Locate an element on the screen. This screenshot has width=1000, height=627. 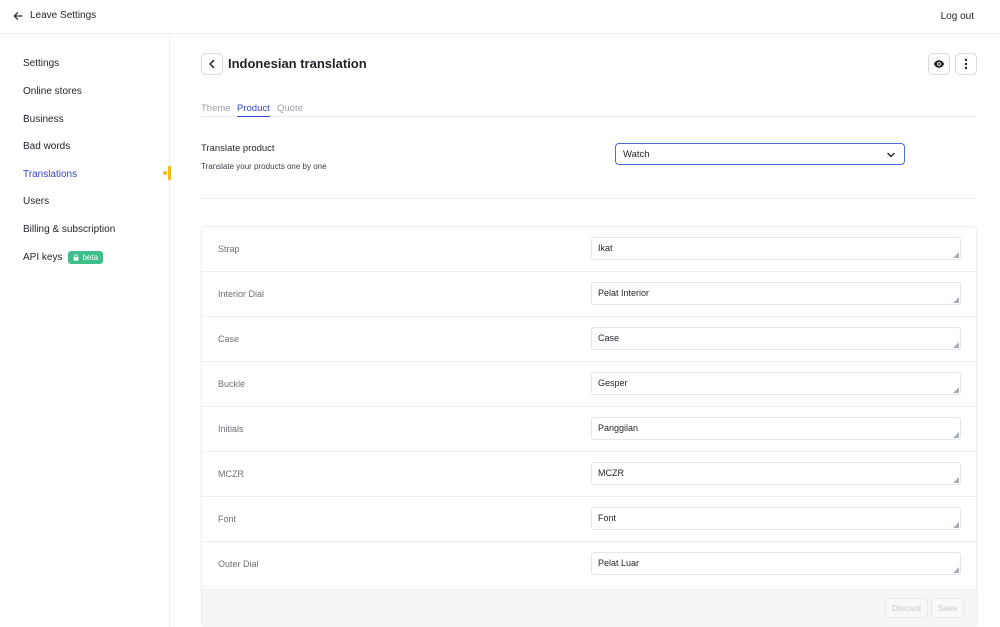
preview-button is located at coordinates (939, 64).